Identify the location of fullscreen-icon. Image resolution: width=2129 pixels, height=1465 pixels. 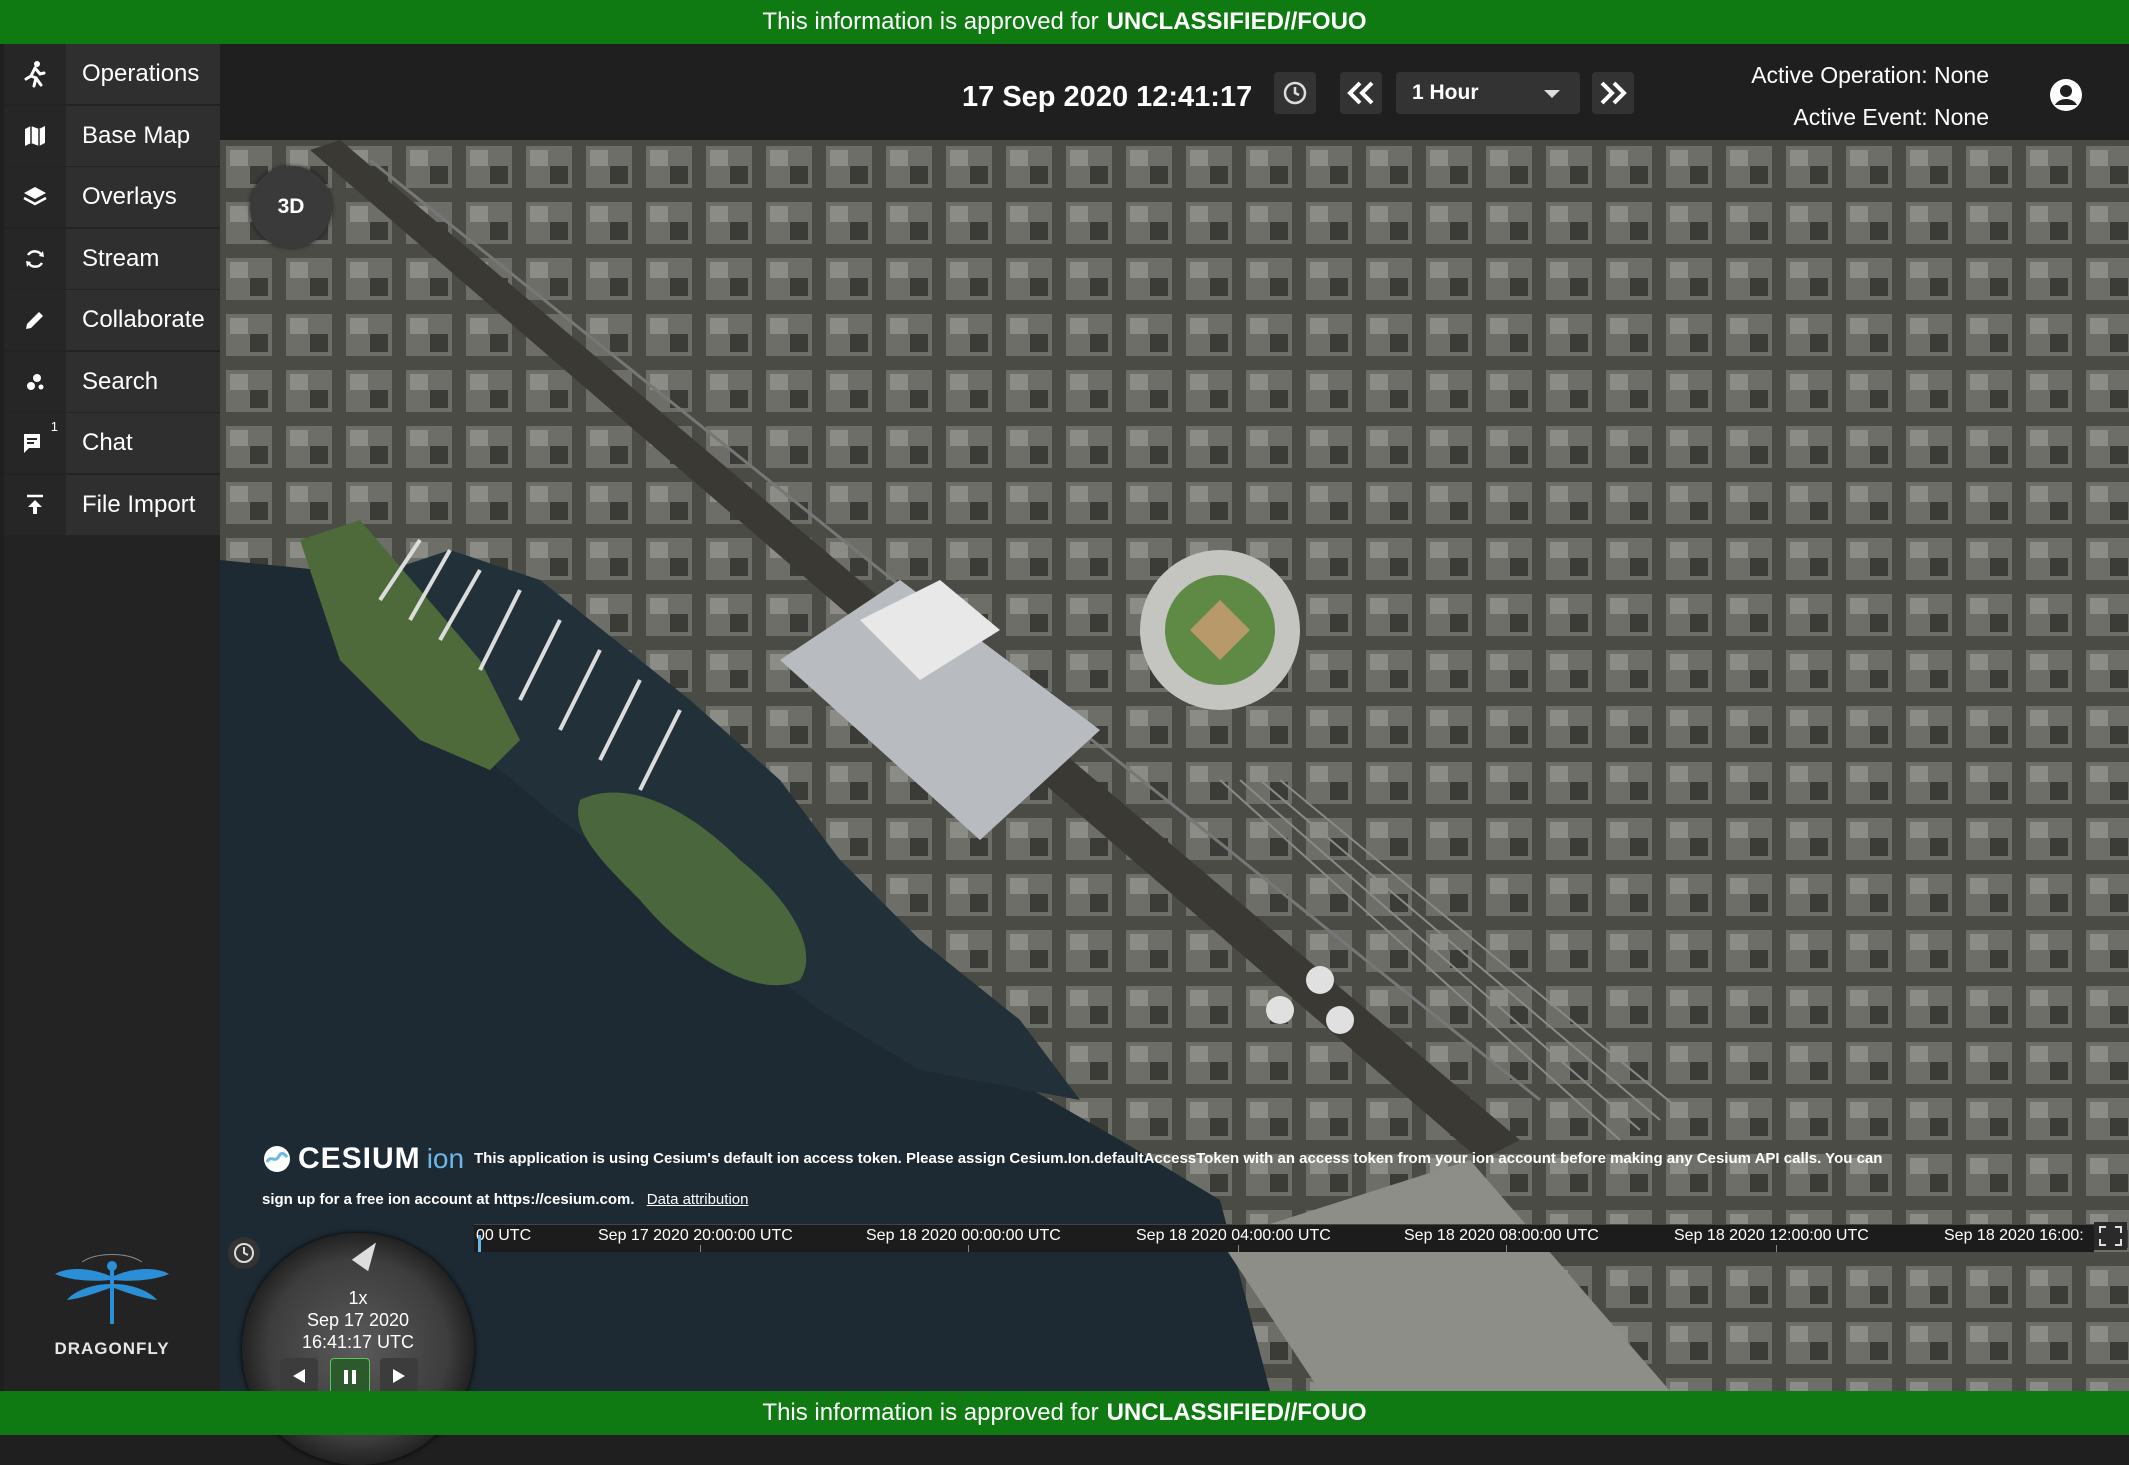
(2110, 1236).